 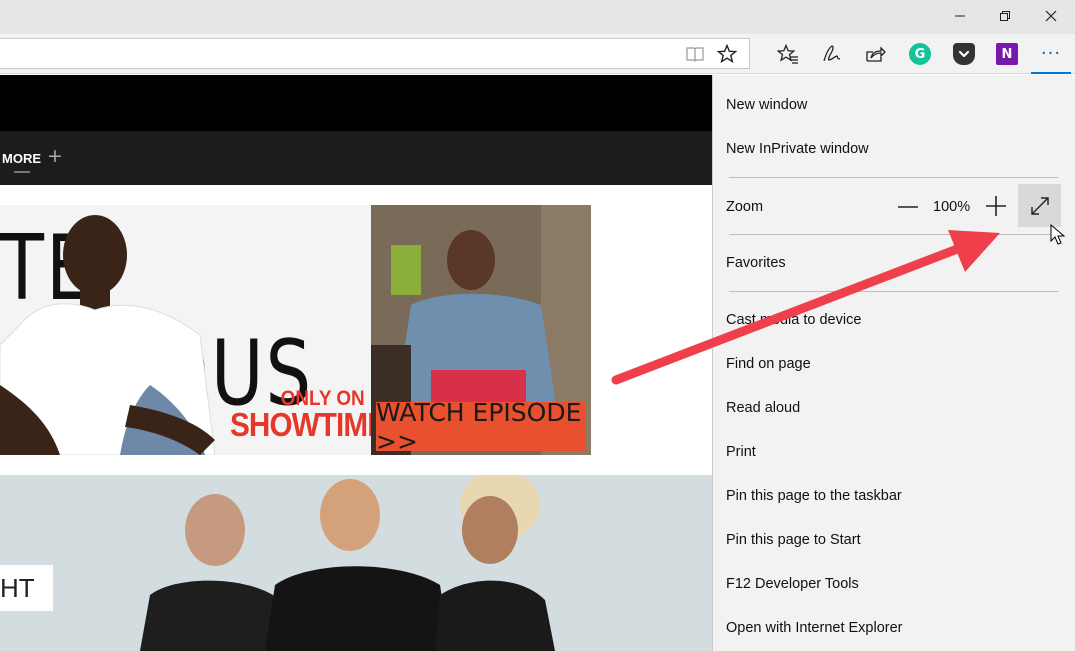 I want to click on more-dots-icon: ···, so click(x=1051, y=53).